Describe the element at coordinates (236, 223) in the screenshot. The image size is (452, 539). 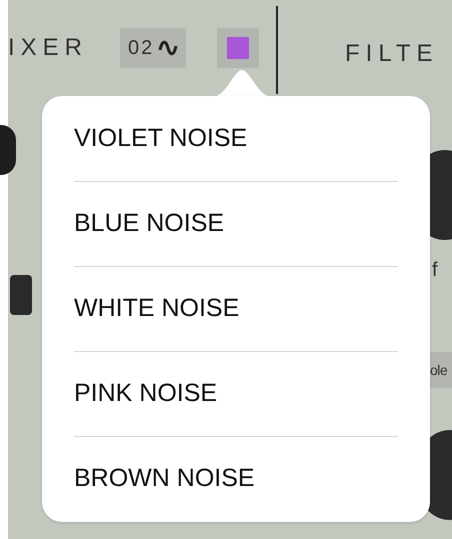
I see `menu-item: BLUE NOISE` at that location.